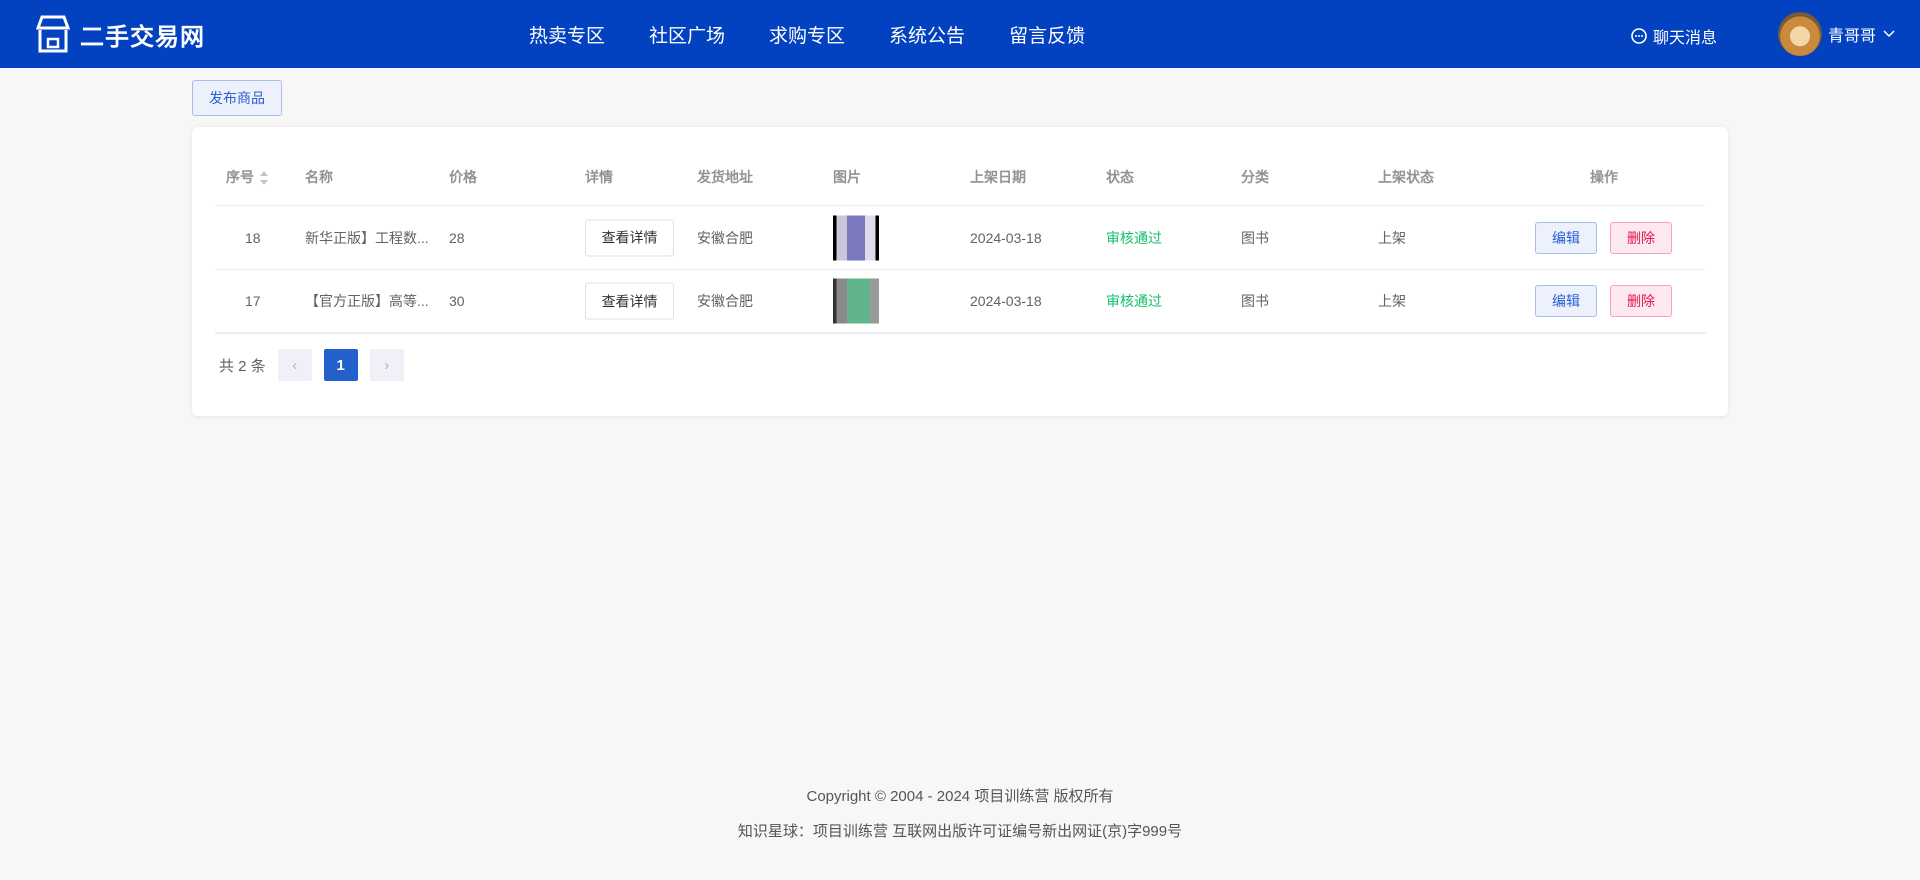 This screenshot has height=880, width=1920. What do you see at coordinates (687, 34) in the screenshot?
I see `nav-community: 社区广场` at bounding box center [687, 34].